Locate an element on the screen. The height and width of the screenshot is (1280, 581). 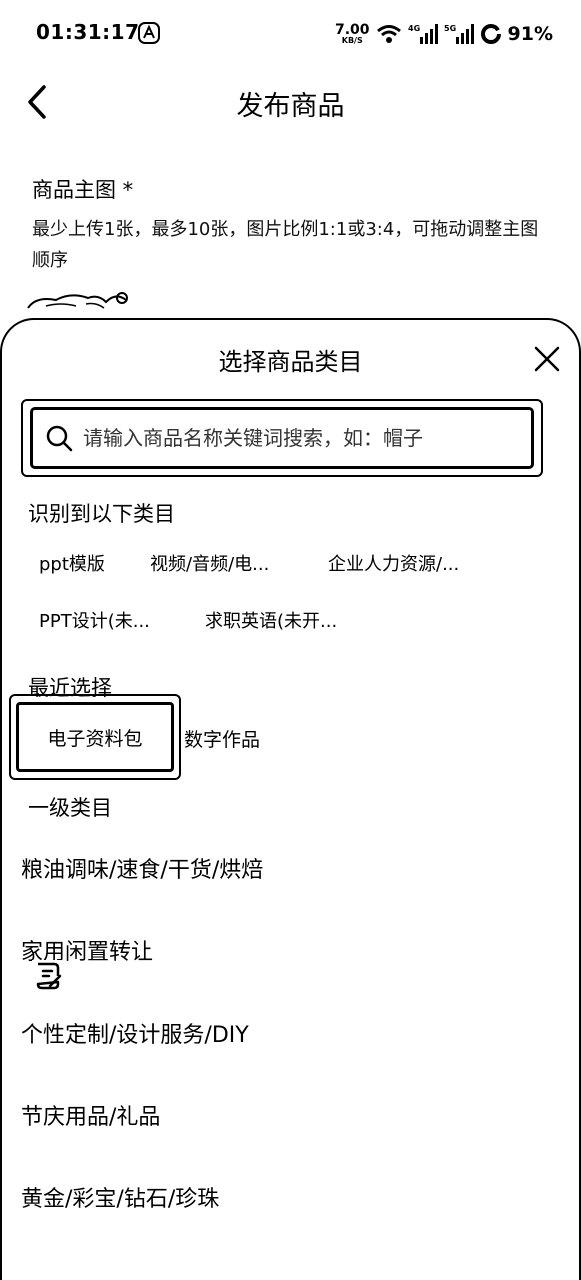
recent-chip-focus-ring: 电子资料包 is located at coordinates (95, 737).